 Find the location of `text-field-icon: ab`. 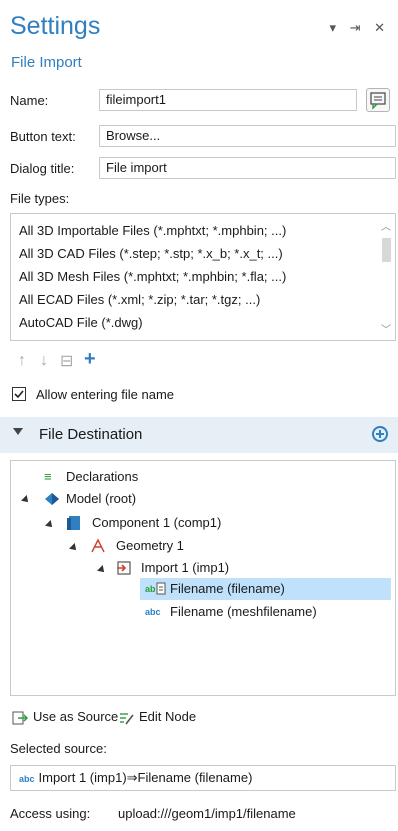

text-field-icon: ab is located at coordinates (150, 589).